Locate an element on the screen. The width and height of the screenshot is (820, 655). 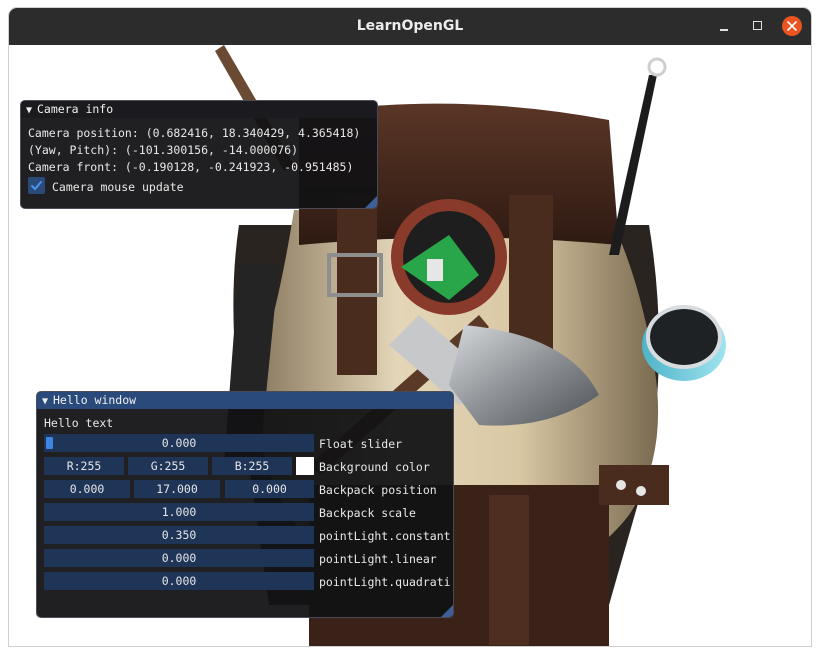
camera-mouse-update-checkbox is located at coordinates (36, 185).